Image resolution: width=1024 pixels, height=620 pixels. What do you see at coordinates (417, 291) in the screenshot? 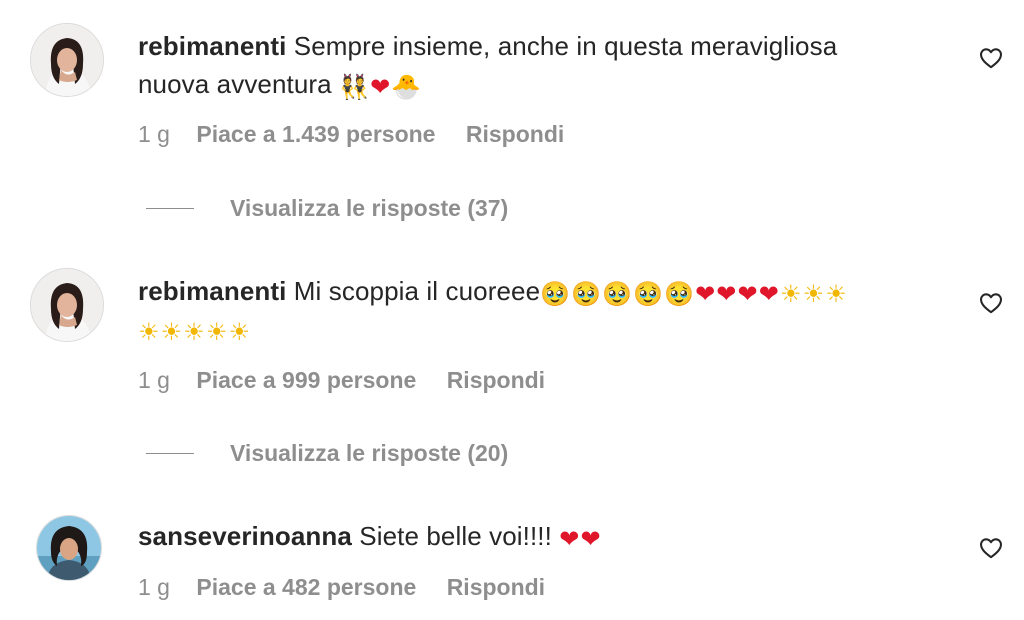
I see `comment-message: Mi scoppia il cuoreee` at bounding box center [417, 291].